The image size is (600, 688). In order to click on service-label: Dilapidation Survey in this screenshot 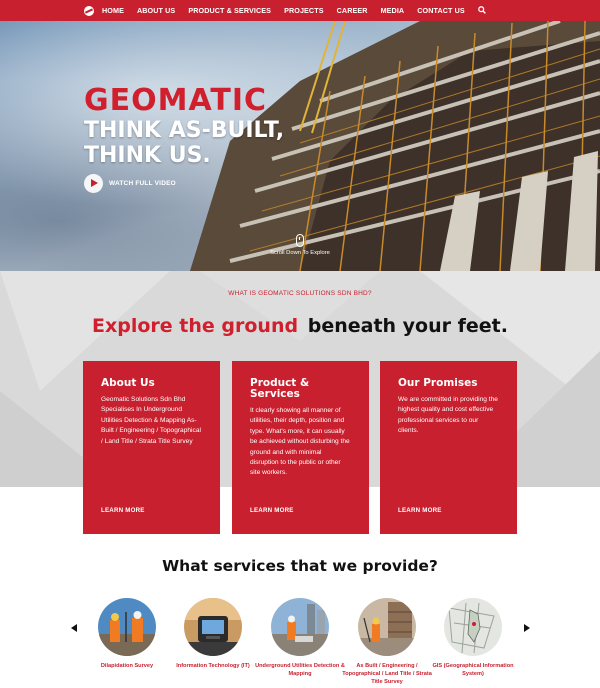, I will do `click(127, 666)`.